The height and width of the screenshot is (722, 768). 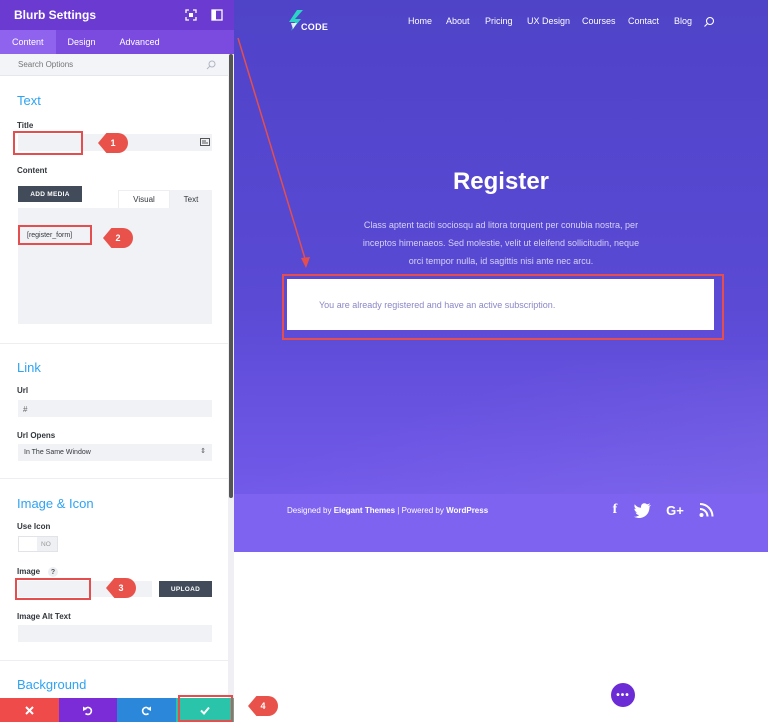 What do you see at coordinates (115, 408) in the screenshot?
I see `url-input` at bounding box center [115, 408].